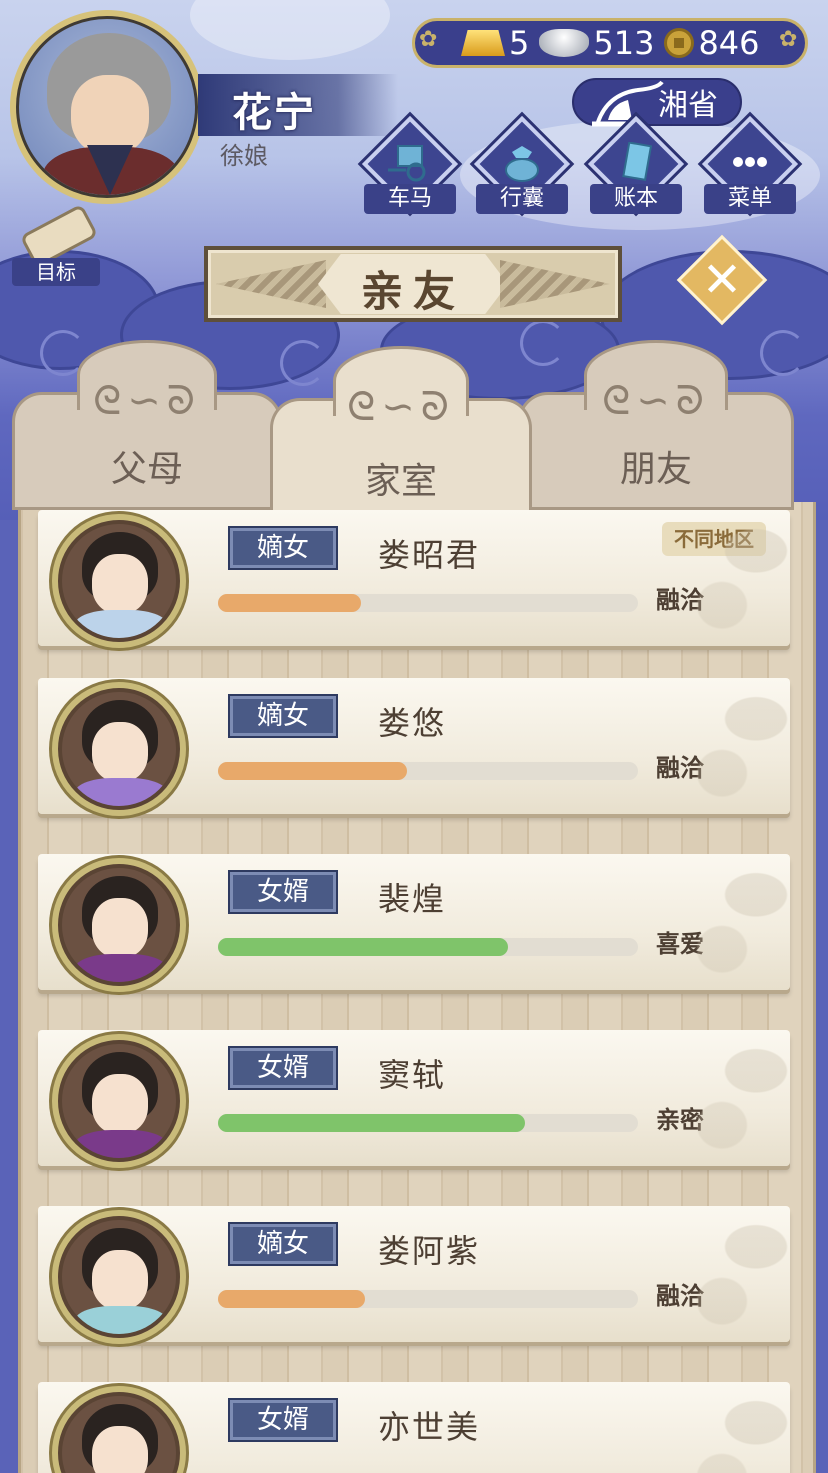 This screenshot has width=828, height=1473. What do you see at coordinates (750, 162) in the screenshot?
I see `more-icon` at bounding box center [750, 162].